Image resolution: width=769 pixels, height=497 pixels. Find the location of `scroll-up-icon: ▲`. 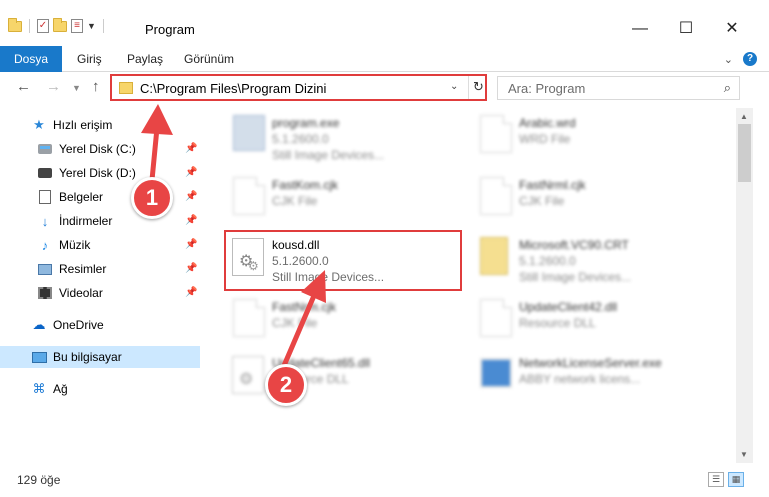

scroll-up-icon: ▲ is located at coordinates (744, 116).